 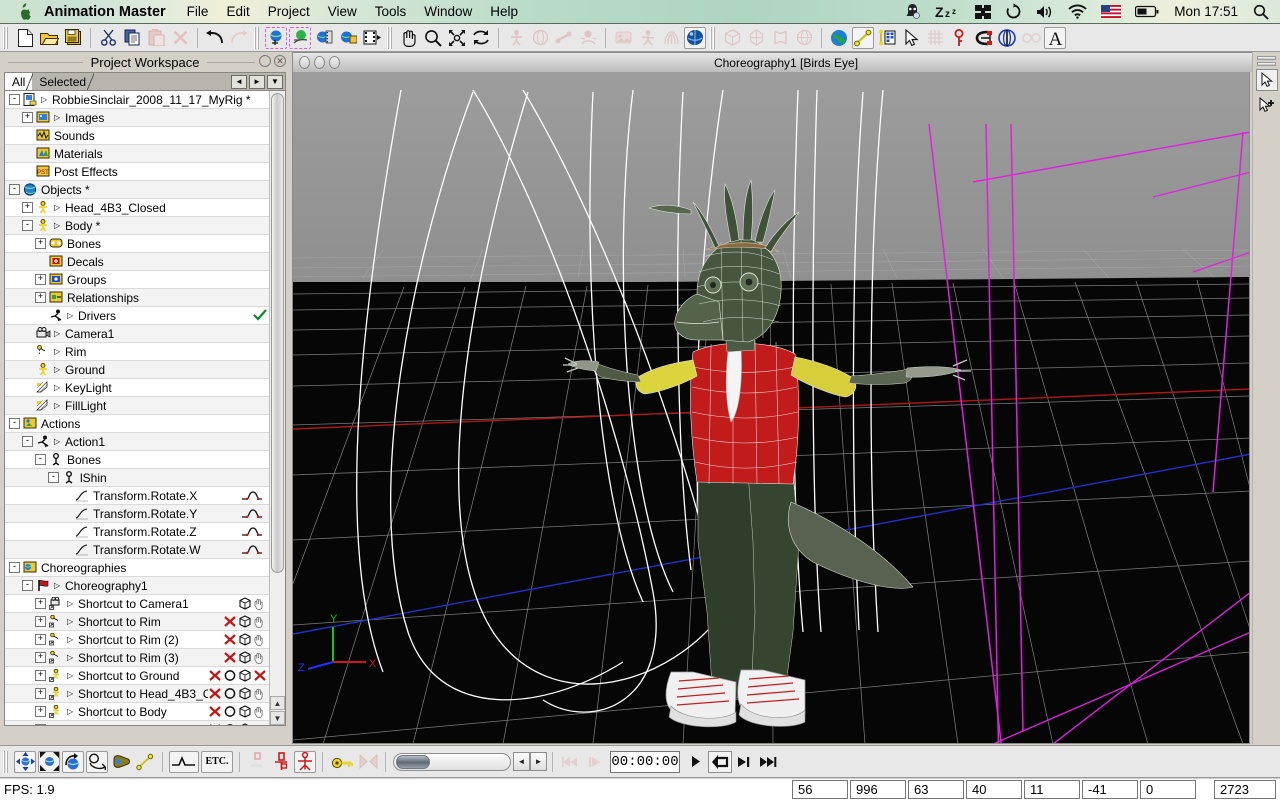 What do you see at coordinates (137, 262) in the screenshot?
I see `tree-row: Decals` at bounding box center [137, 262].